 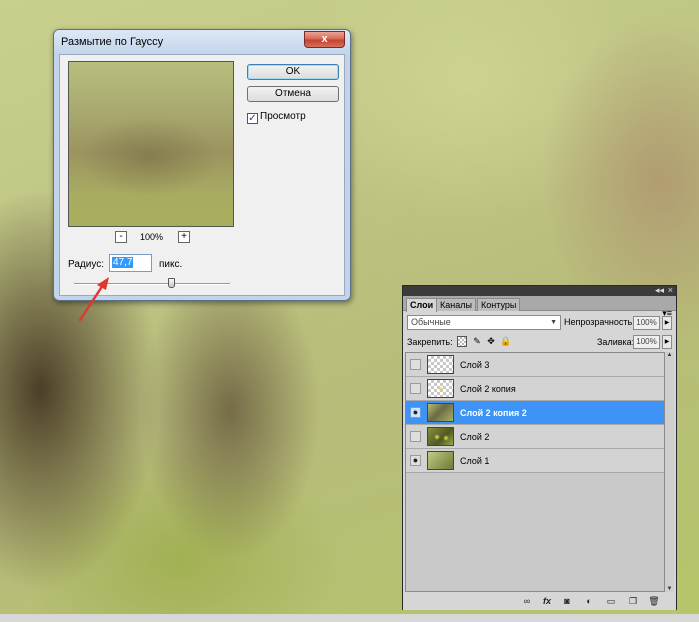 I want to click on new-layer-icon: ❐, so click(x=633, y=601).